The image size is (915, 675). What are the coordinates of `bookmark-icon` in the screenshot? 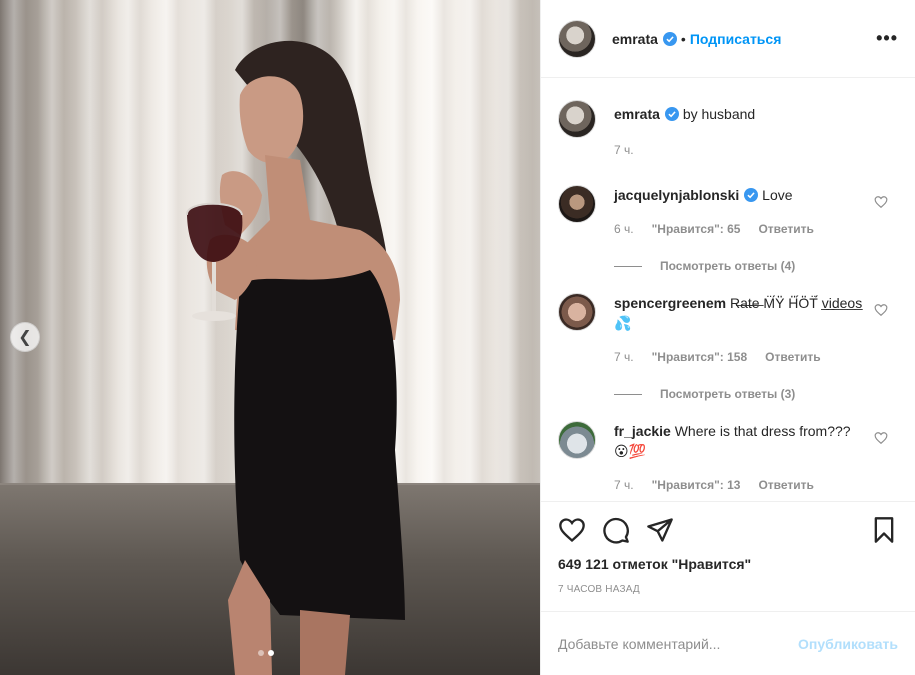 It's located at (884, 530).